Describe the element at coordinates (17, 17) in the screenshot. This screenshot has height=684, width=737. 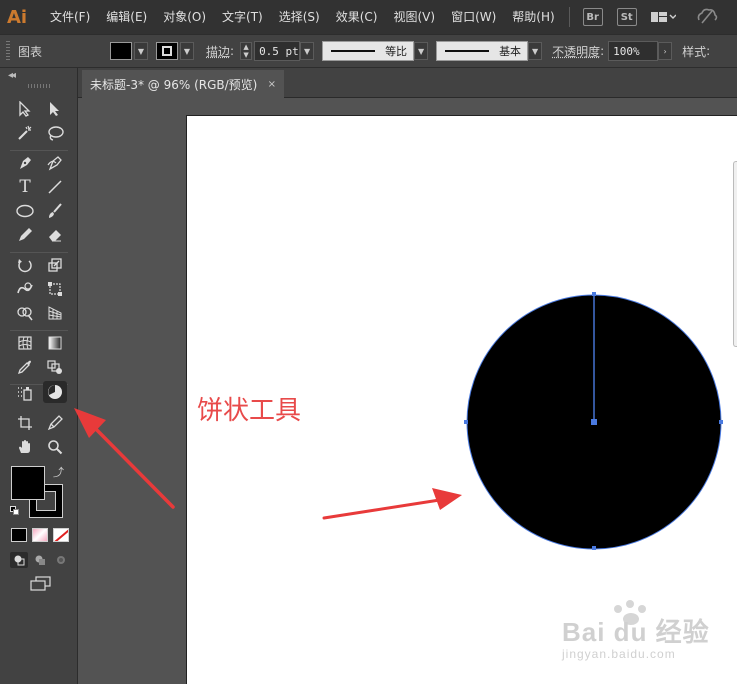
I see `app-logo: Ai` at that location.